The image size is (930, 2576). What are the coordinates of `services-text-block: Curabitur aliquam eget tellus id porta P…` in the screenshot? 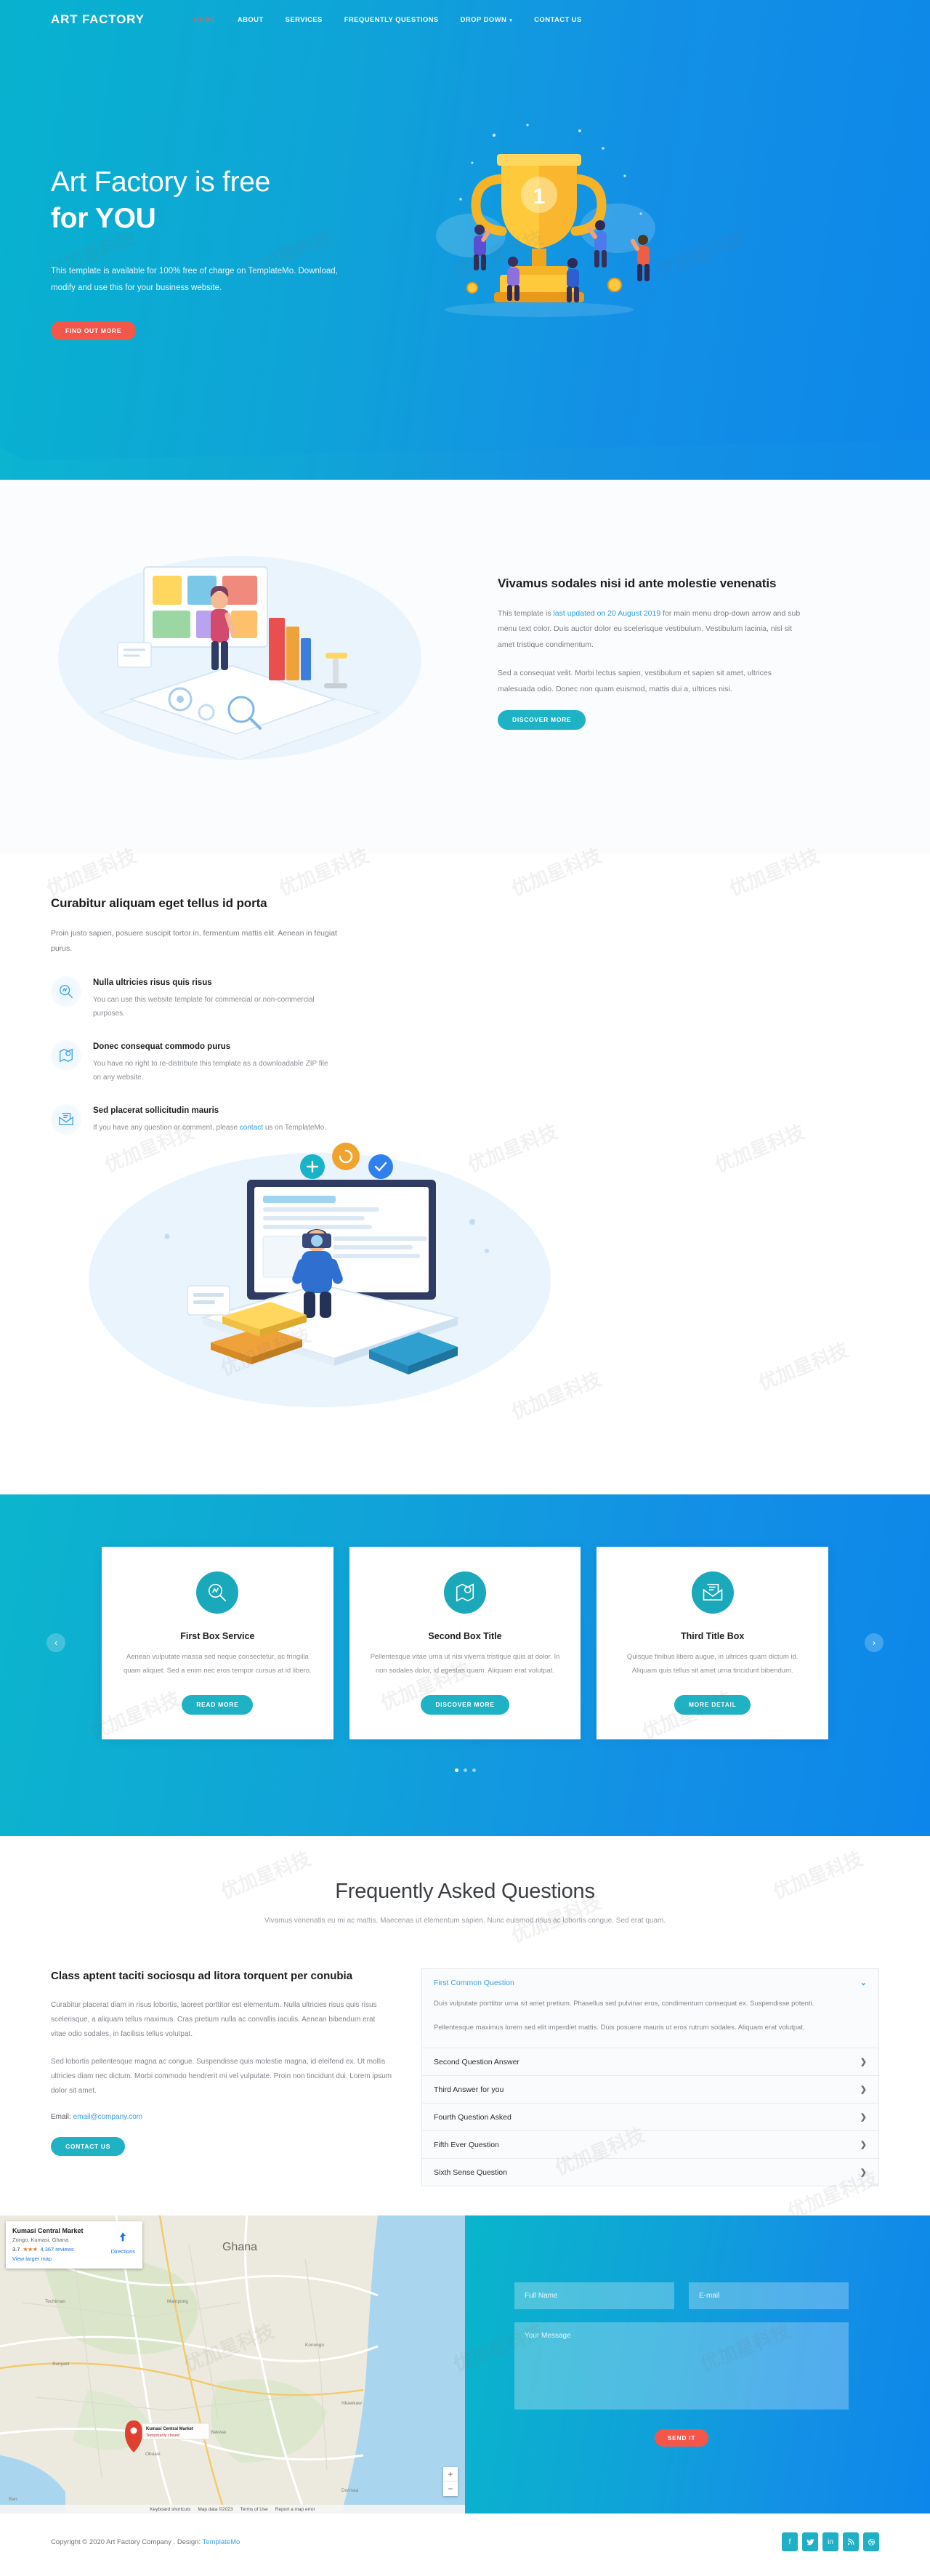 It's located at (301, 1162).